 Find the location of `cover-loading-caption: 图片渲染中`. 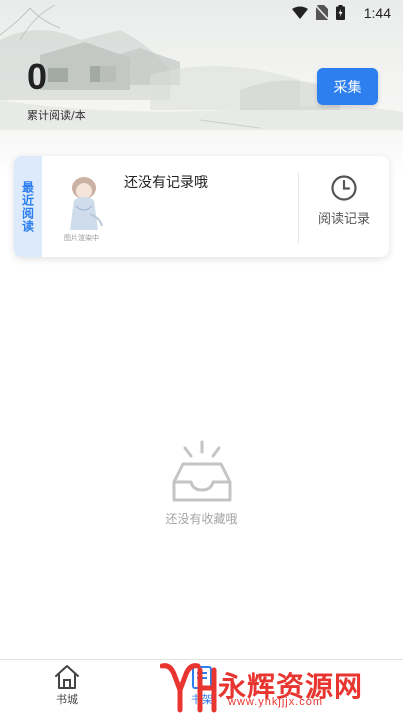

cover-loading-caption: 图片渲染中 is located at coordinates (81, 238).